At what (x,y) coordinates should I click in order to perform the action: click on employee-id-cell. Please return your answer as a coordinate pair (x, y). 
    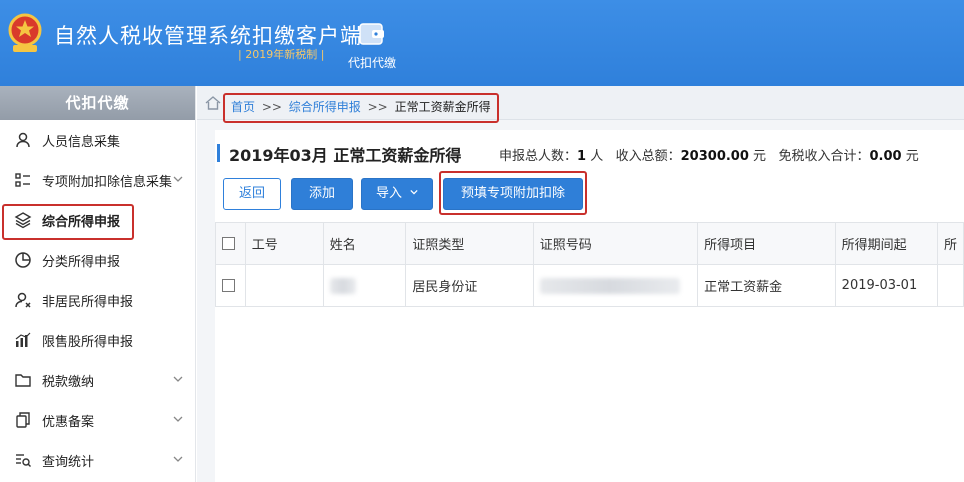
    Looking at the image, I should click on (284, 285).